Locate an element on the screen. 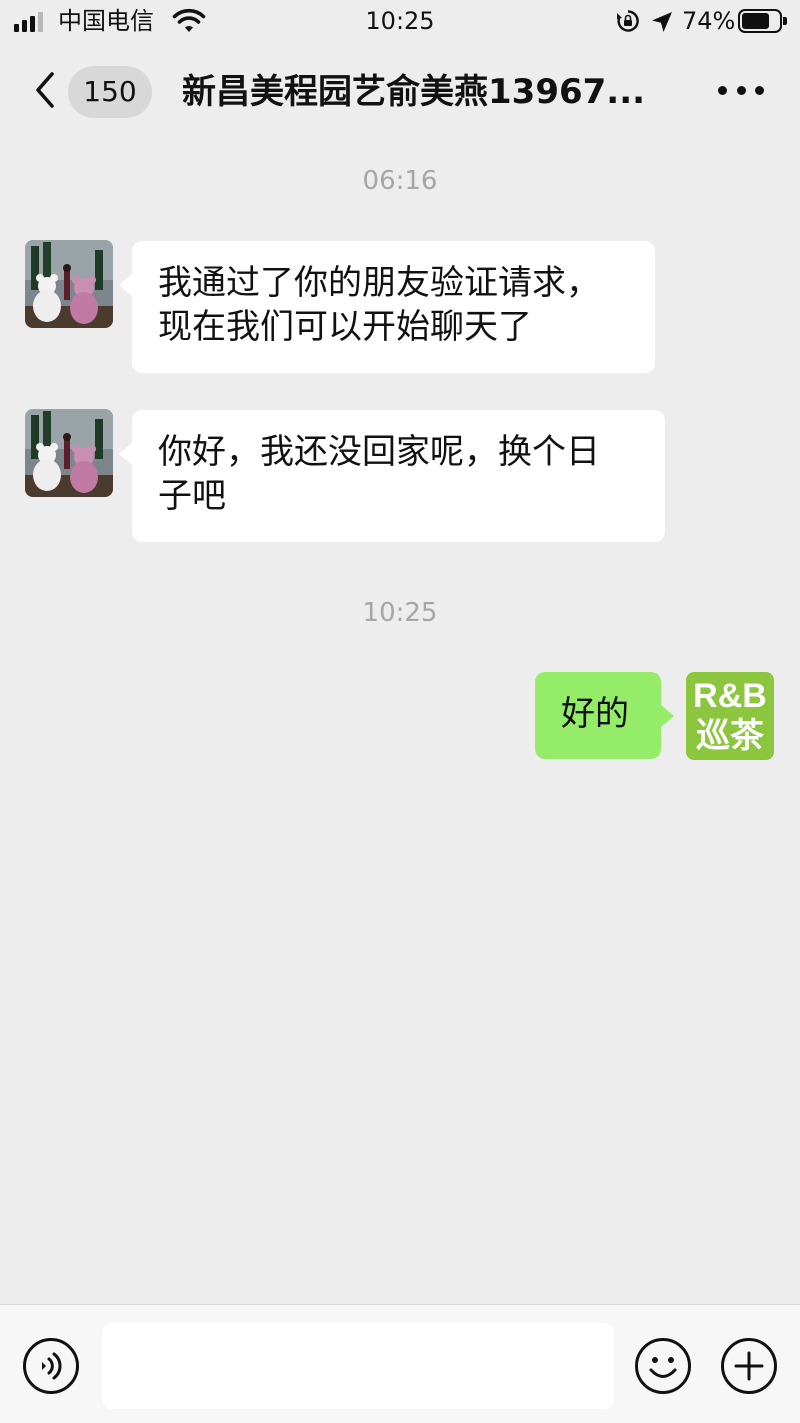  rotation-lock-icon is located at coordinates (628, 21).